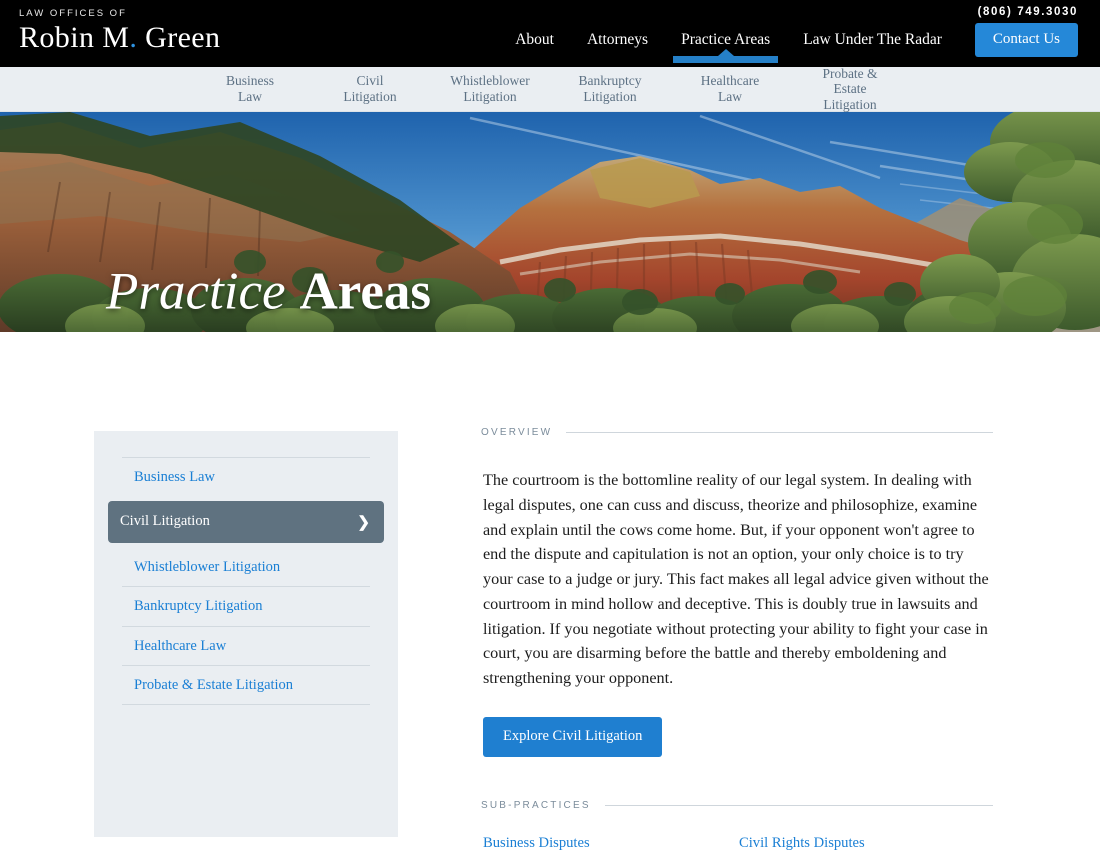 Image resolution: width=1100 pixels, height=861 pixels. I want to click on contact-us-button: Contact Us, so click(1026, 40).